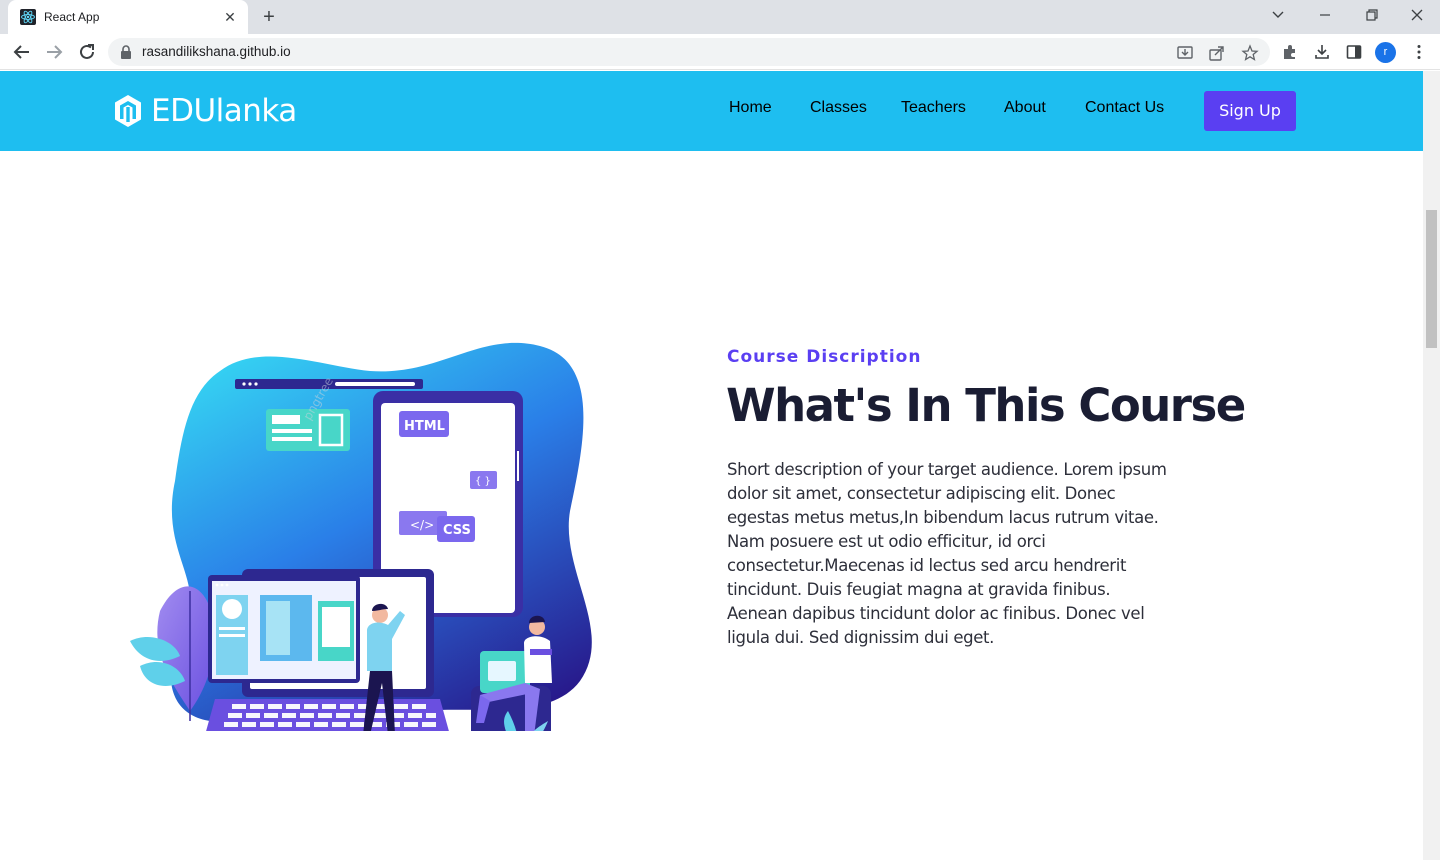 This screenshot has height=860, width=1440. What do you see at coordinates (986, 405) in the screenshot?
I see `page-heading: What's In This Course` at bounding box center [986, 405].